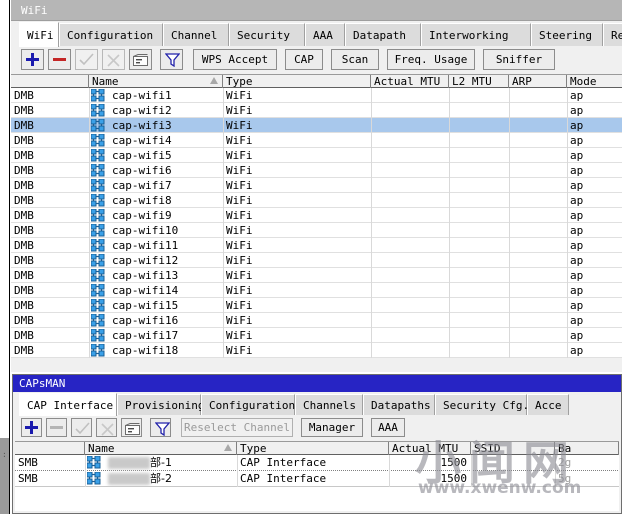 The width and height of the screenshot is (622, 514). I want to click on cell-actual_mtu, so click(410, 155).